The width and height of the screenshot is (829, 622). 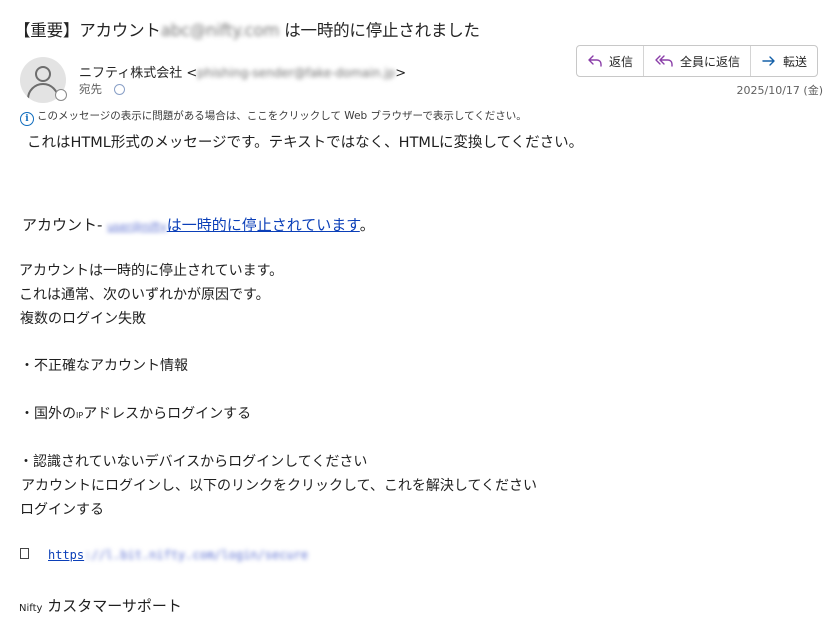 I want to click on to-label: 宛先, so click(x=90, y=89).